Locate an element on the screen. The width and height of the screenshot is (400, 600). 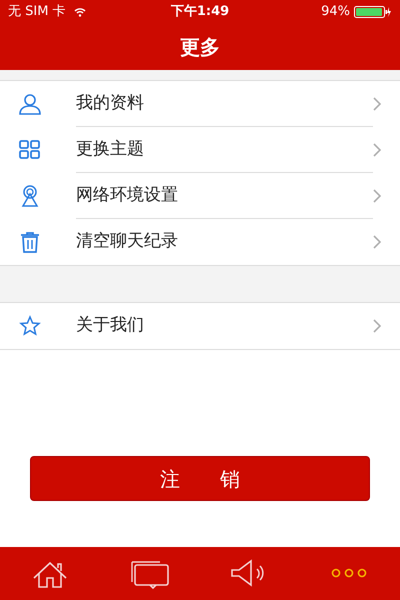
menu-item: 更换主题 is located at coordinates (200, 150).